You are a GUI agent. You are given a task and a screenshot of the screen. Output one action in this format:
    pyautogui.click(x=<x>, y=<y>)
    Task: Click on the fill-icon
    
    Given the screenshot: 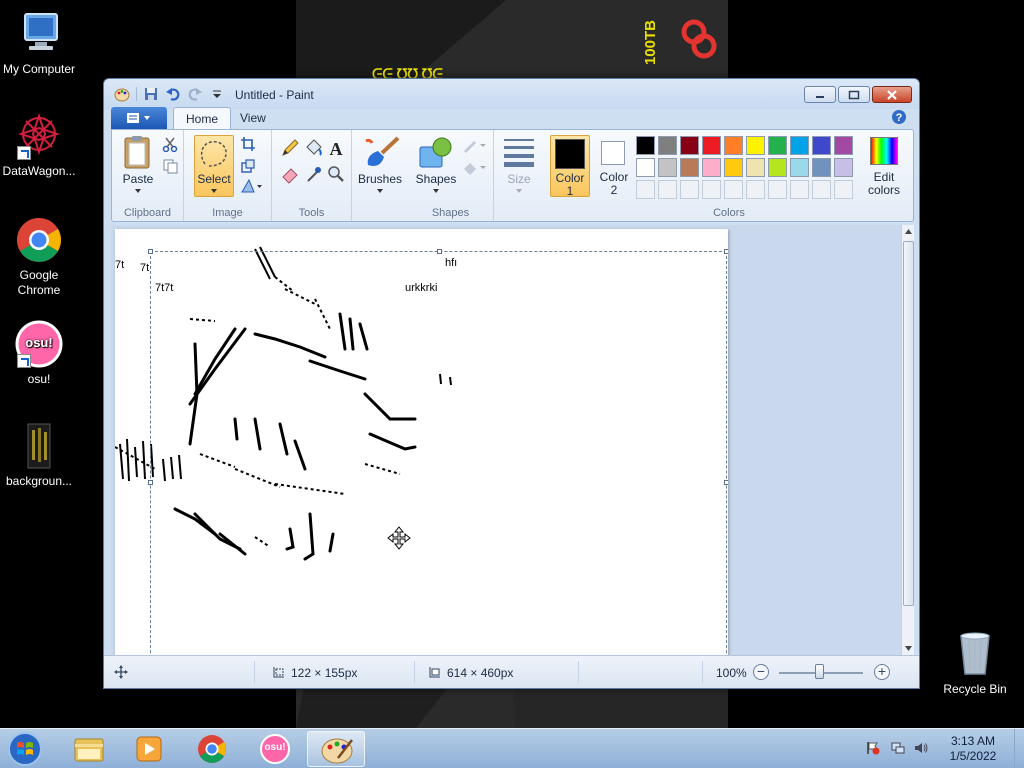 What is the action you would take?
    pyautogui.click(x=314, y=148)
    